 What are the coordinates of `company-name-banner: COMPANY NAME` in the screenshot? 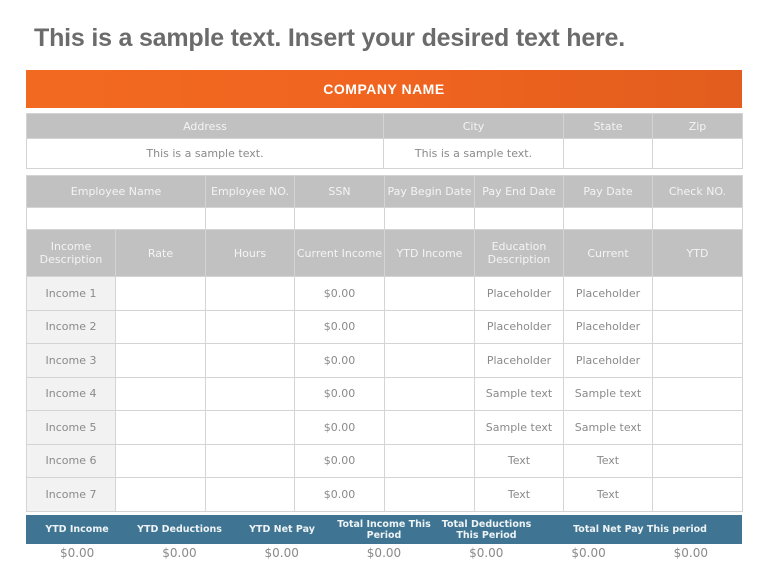 It's located at (384, 89).